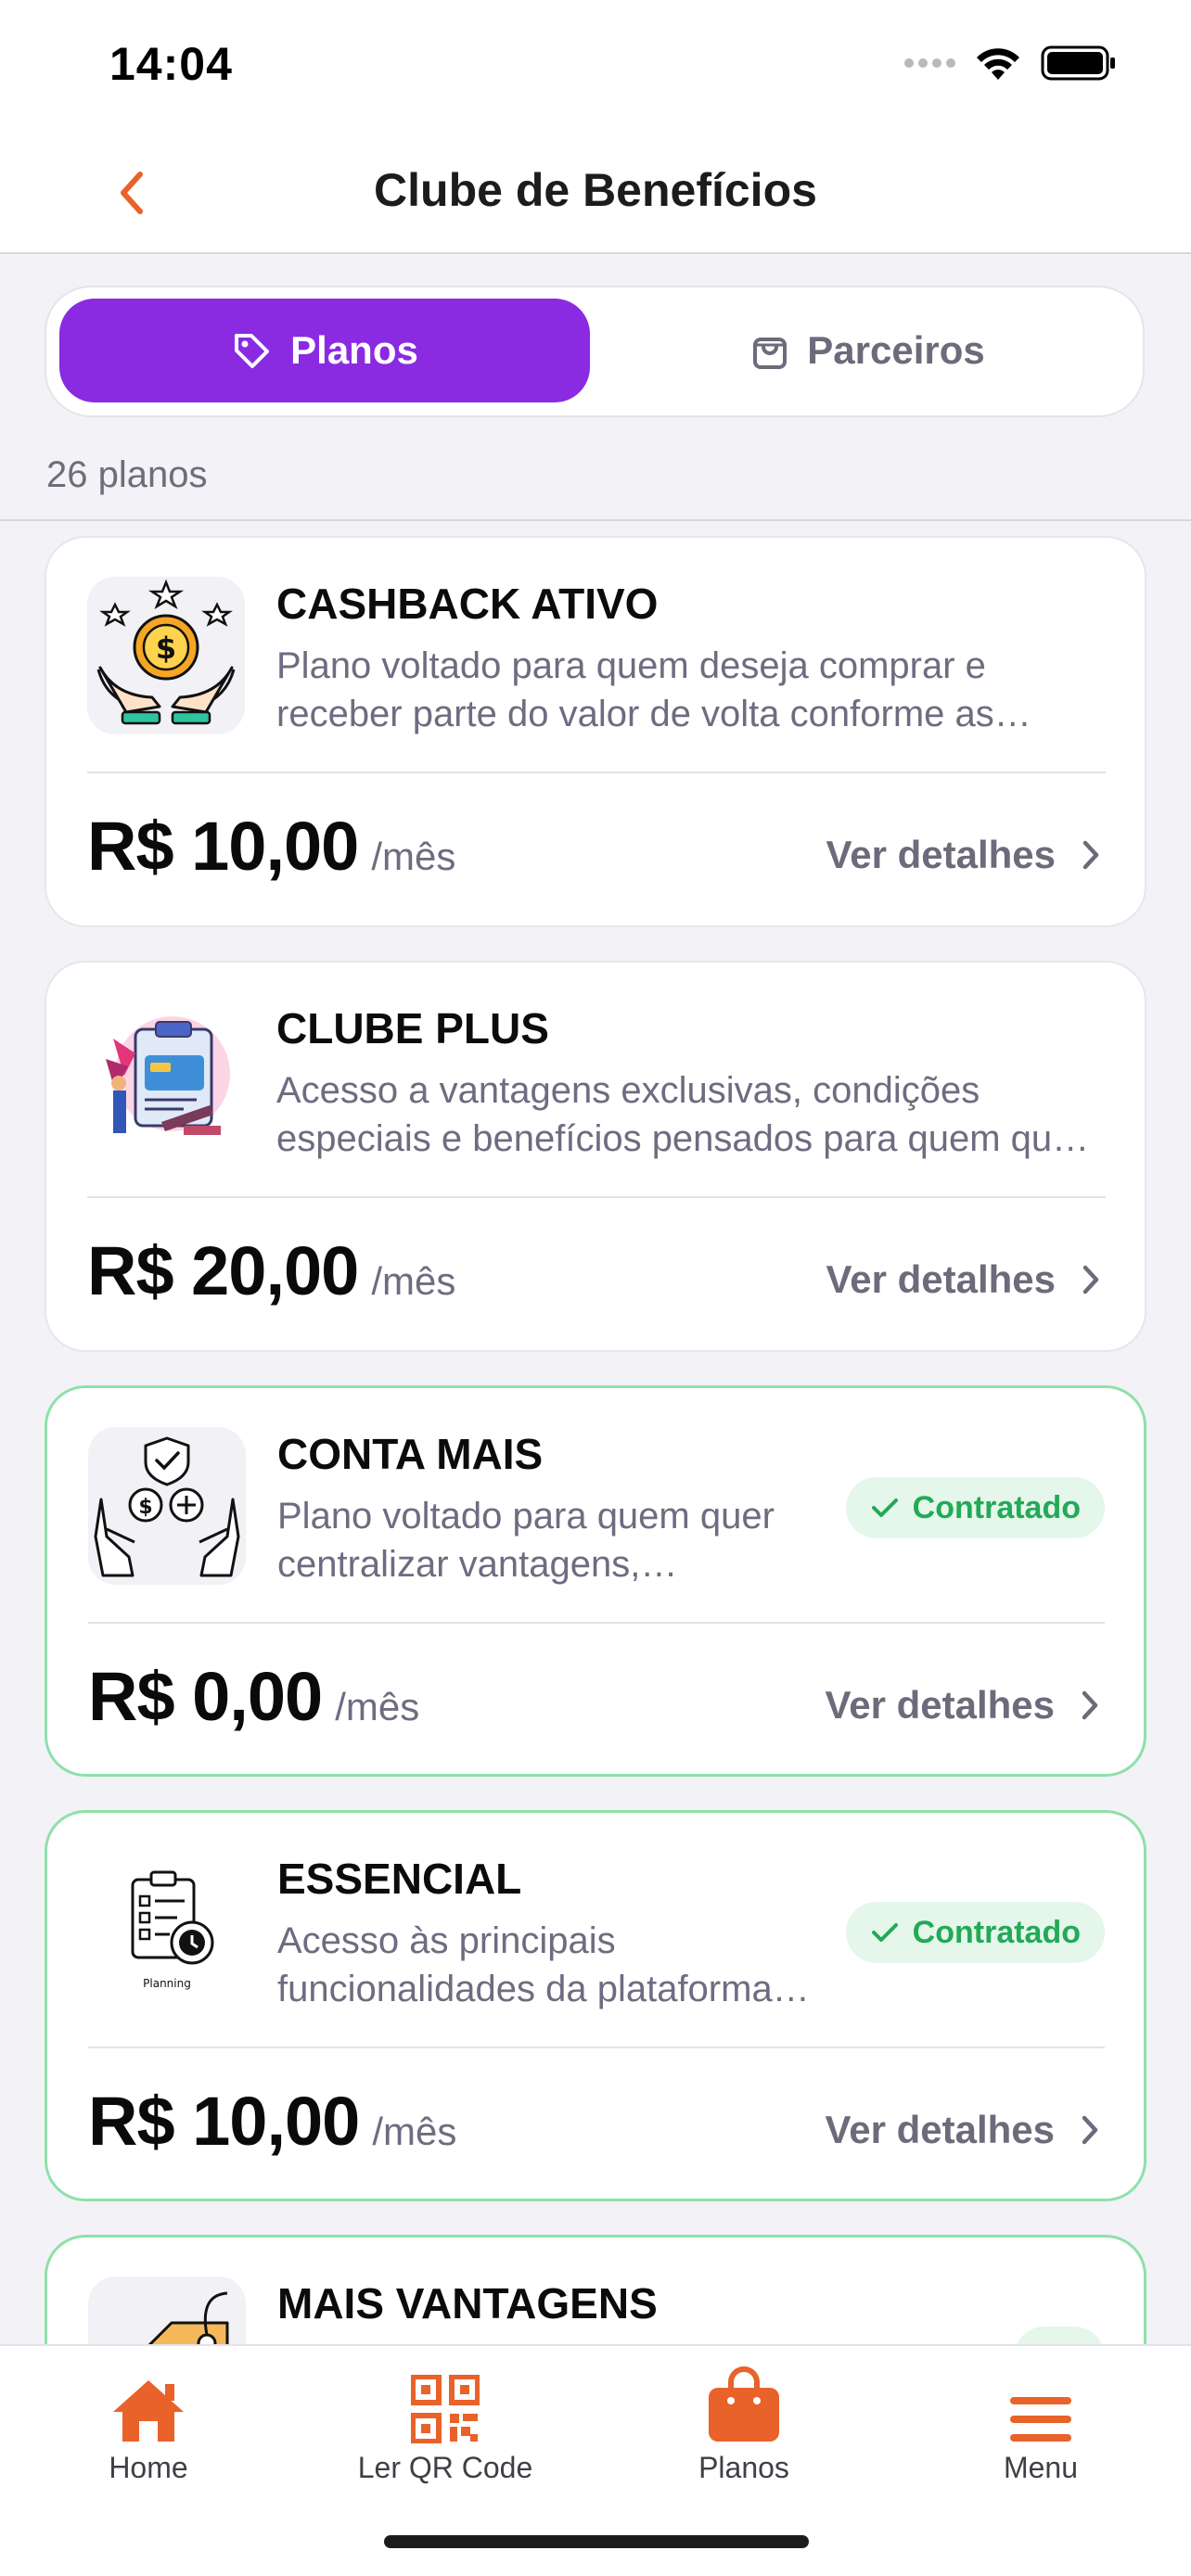 The width and height of the screenshot is (1191, 2576). I want to click on money-exchange-icon: $, so click(167, 1506).